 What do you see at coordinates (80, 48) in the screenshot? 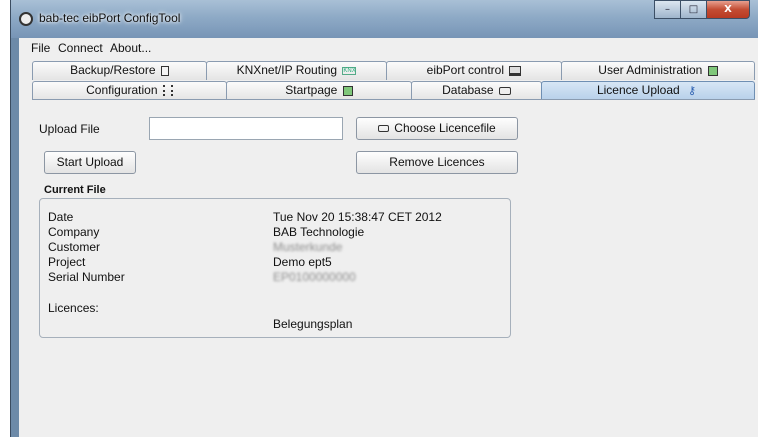
I see `menu-connect: Connect` at bounding box center [80, 48].